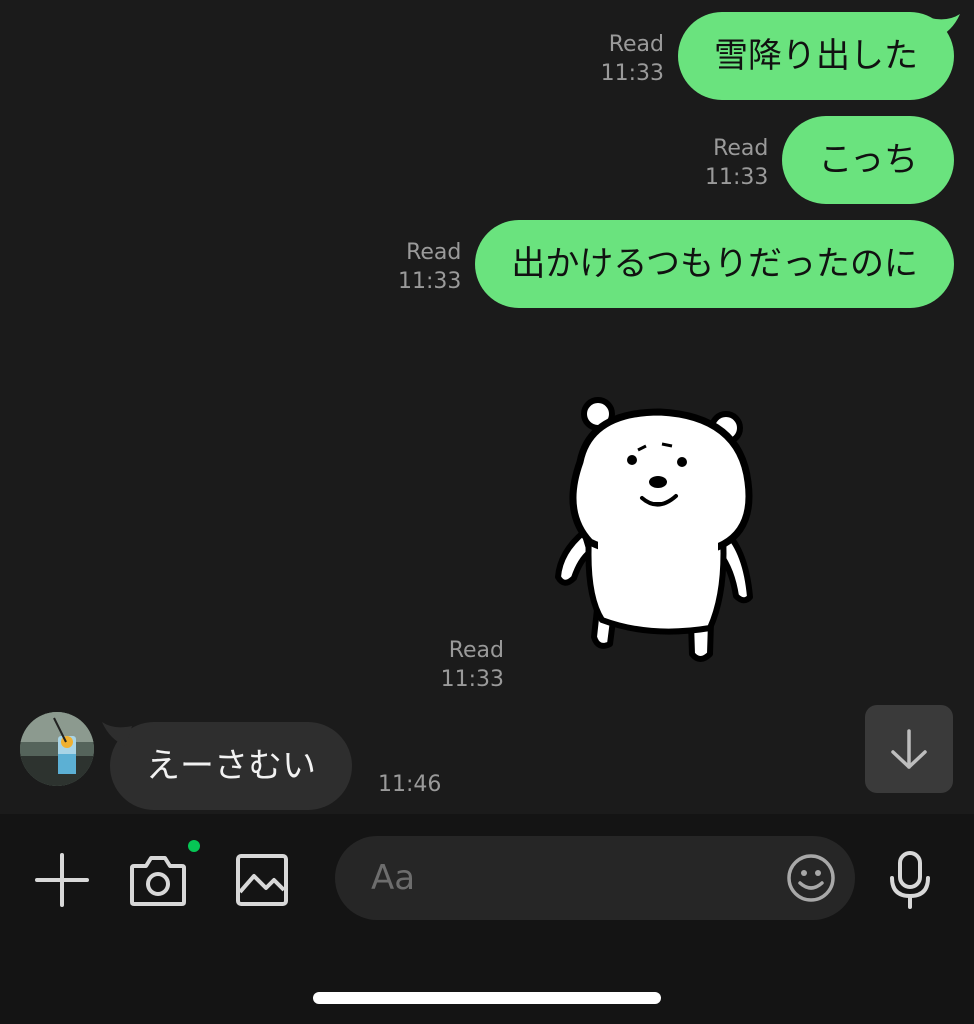  I want to click on scroll-to-bottom-button, so click(909, 749).